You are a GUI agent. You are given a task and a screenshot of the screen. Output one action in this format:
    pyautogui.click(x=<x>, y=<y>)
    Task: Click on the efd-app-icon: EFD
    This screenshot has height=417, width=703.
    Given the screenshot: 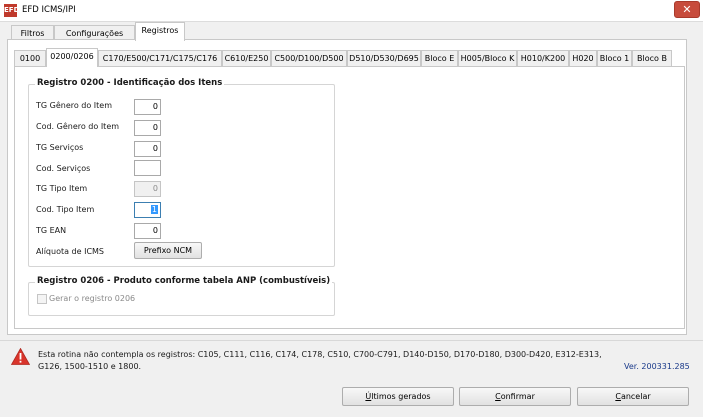 What is the action you would take?
    pyautogui.click(x=11, y=10)
    